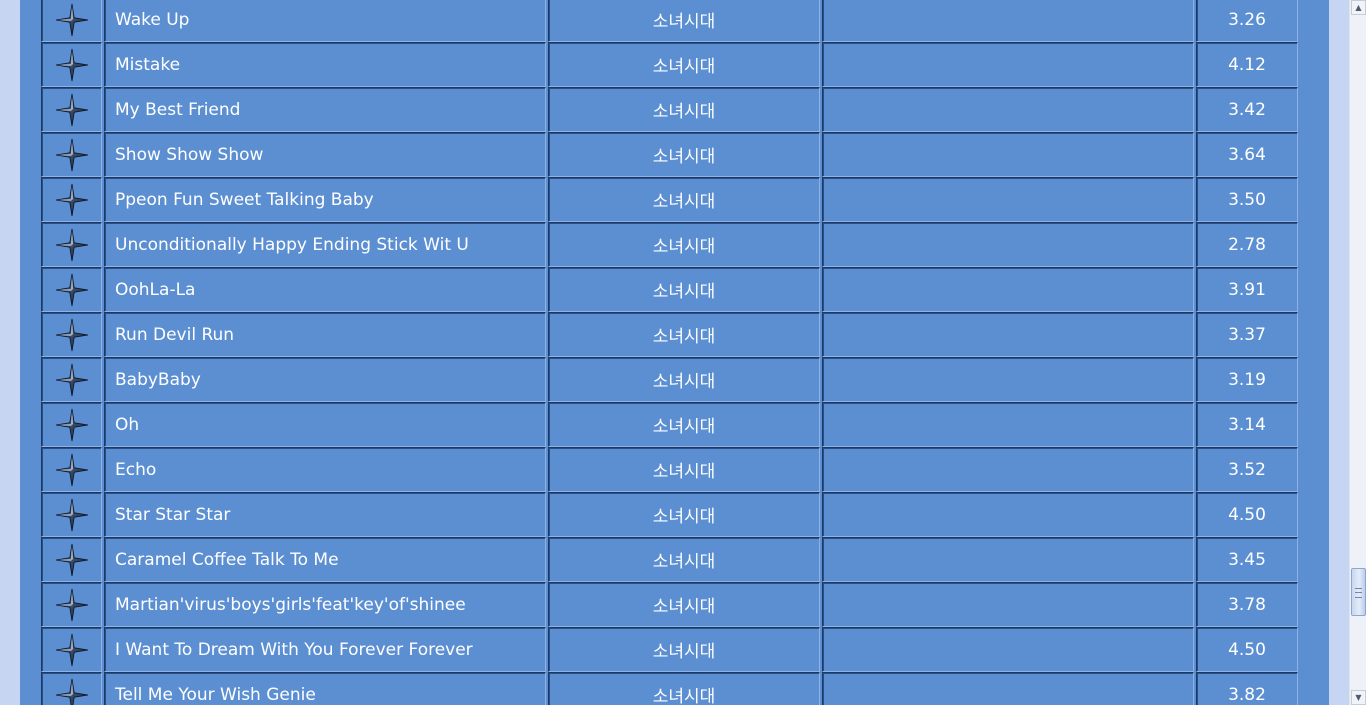 This screenshot has width=1366, height=705. What do you see at coordinates (325, 154) in the screenshot?
I see `song-title: Show Show Show` at bounding box center [325, 154].